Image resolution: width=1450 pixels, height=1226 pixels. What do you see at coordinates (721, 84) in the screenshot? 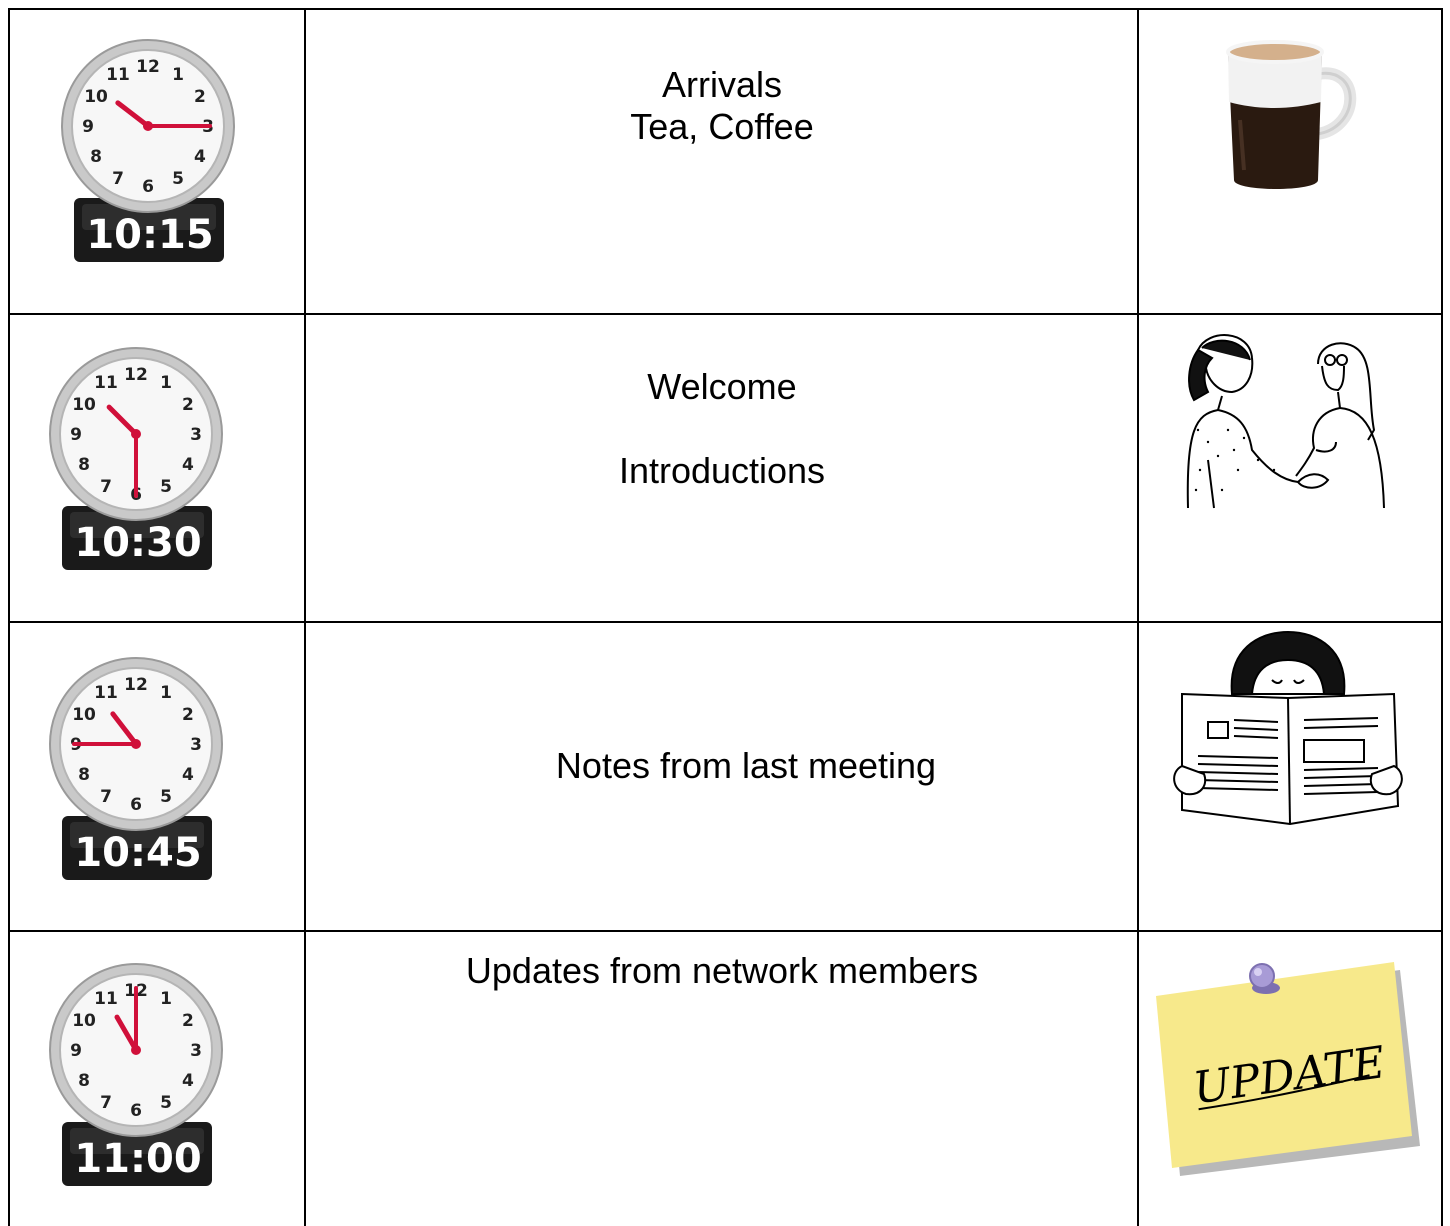
I see `activity-line: Arrivals` at bounding box center [721, 84].